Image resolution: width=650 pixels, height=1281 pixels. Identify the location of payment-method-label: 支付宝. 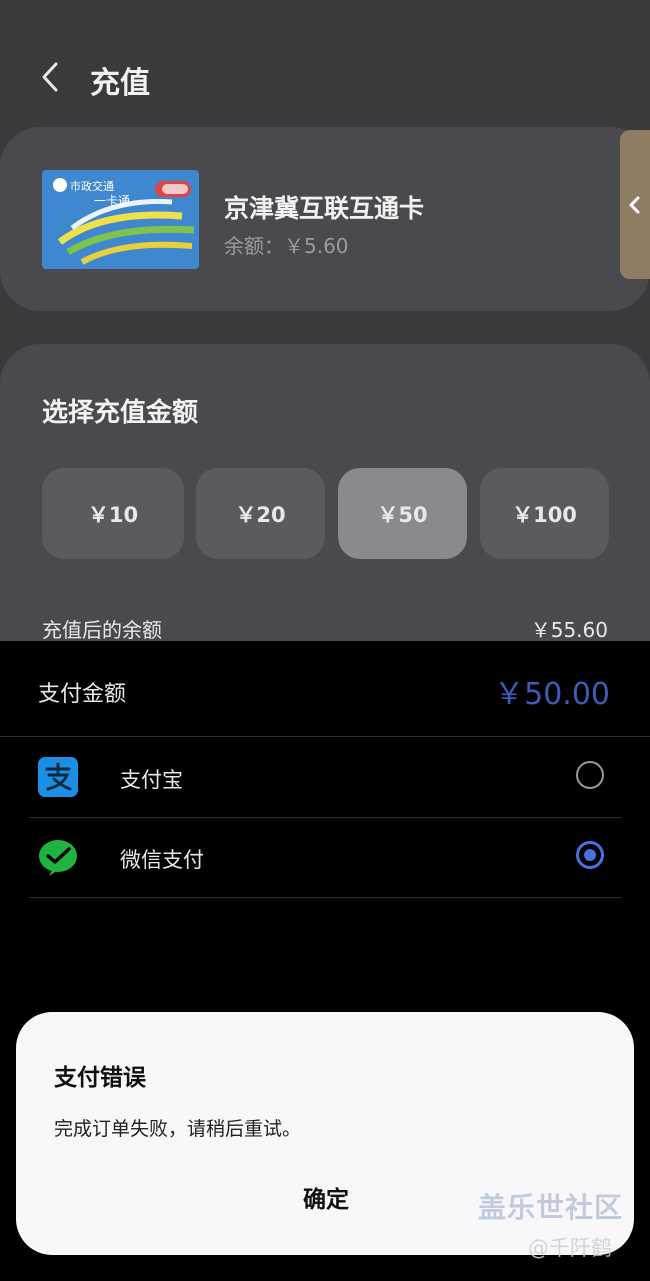
(151, 780).